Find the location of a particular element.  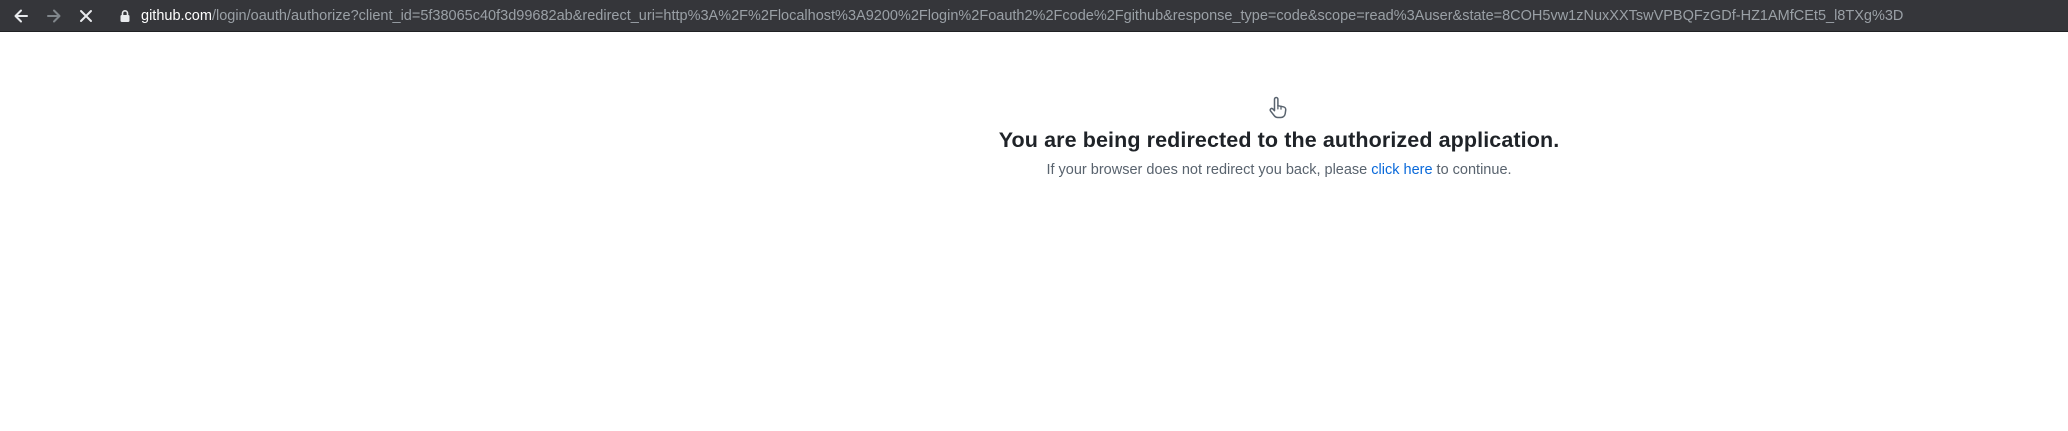

arrow-right-icon is located at coordinates (54, 16).